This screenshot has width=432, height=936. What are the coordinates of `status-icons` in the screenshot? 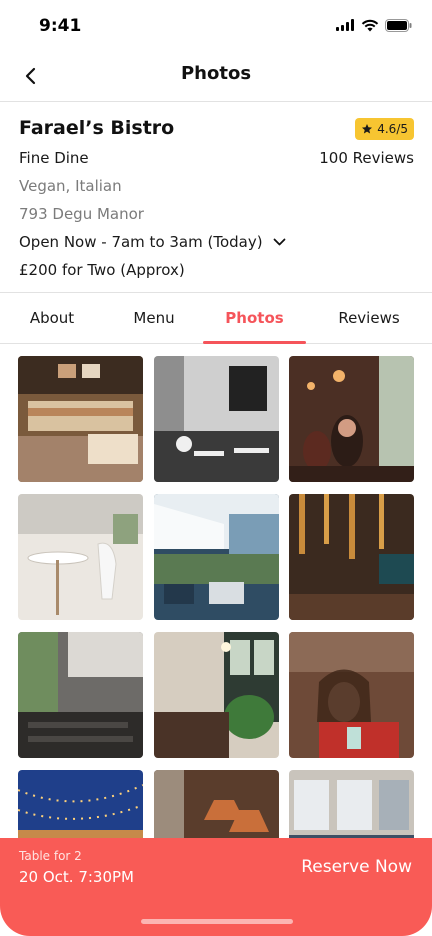 It's located at (374, 25).